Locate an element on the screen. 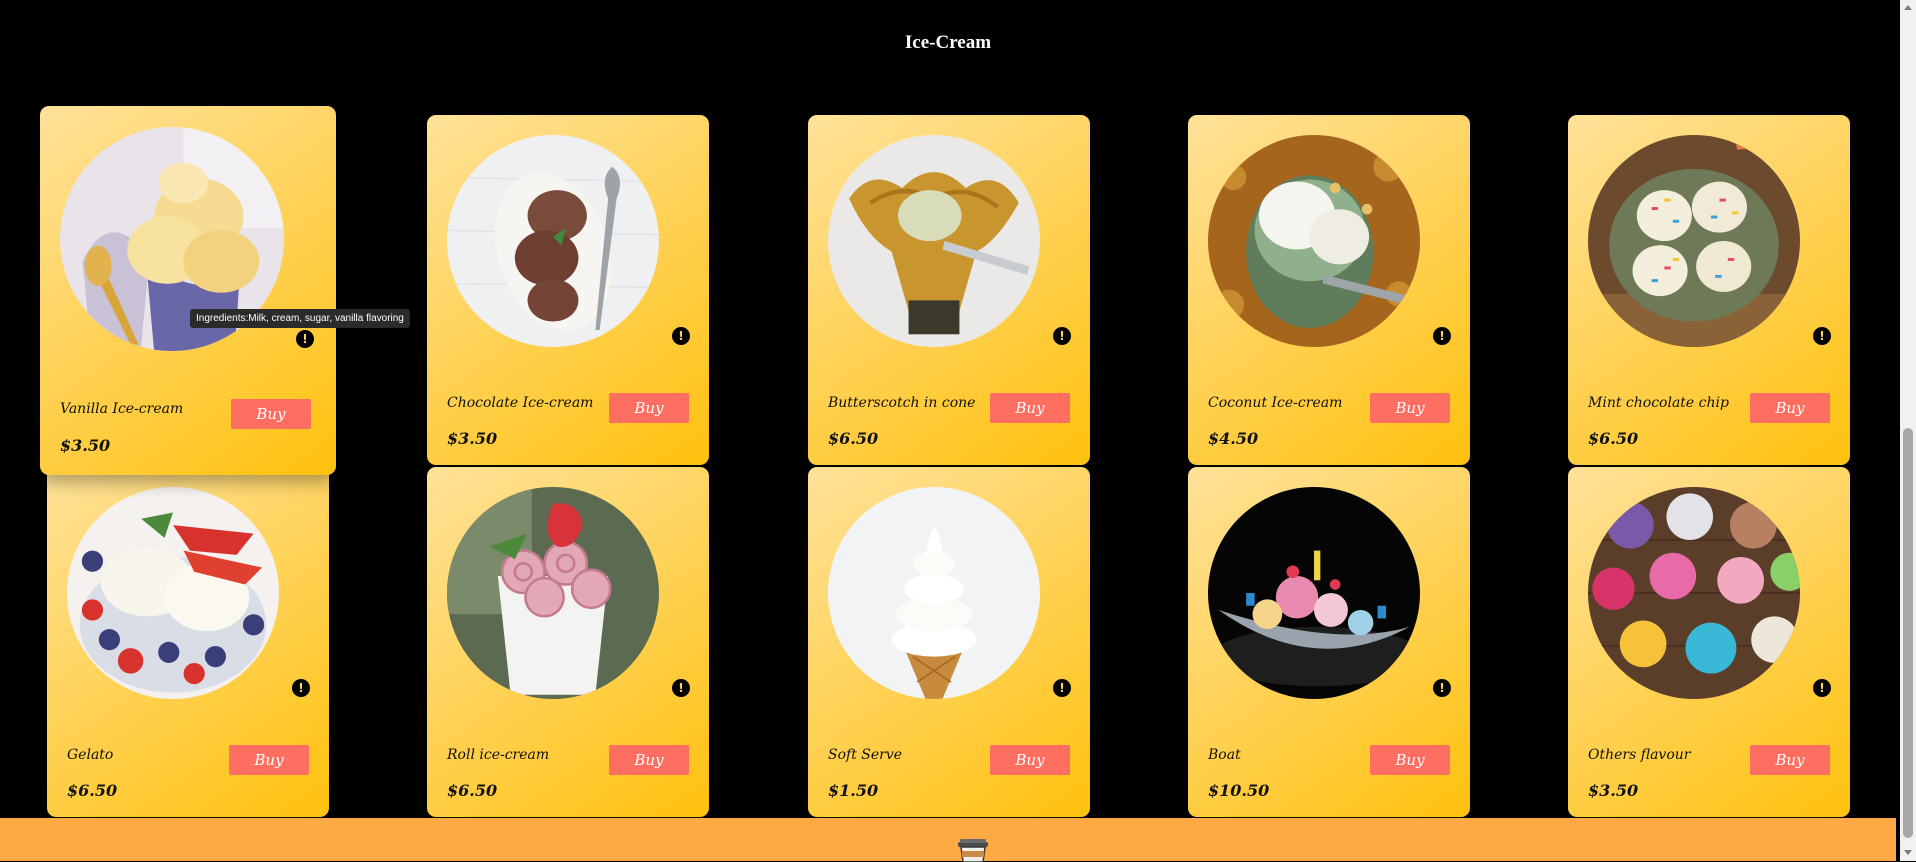 This screenshot has width=1916, height=862. product-card-boat: ! Boat Buy $10.50 is located at coordinates (1329, 642).